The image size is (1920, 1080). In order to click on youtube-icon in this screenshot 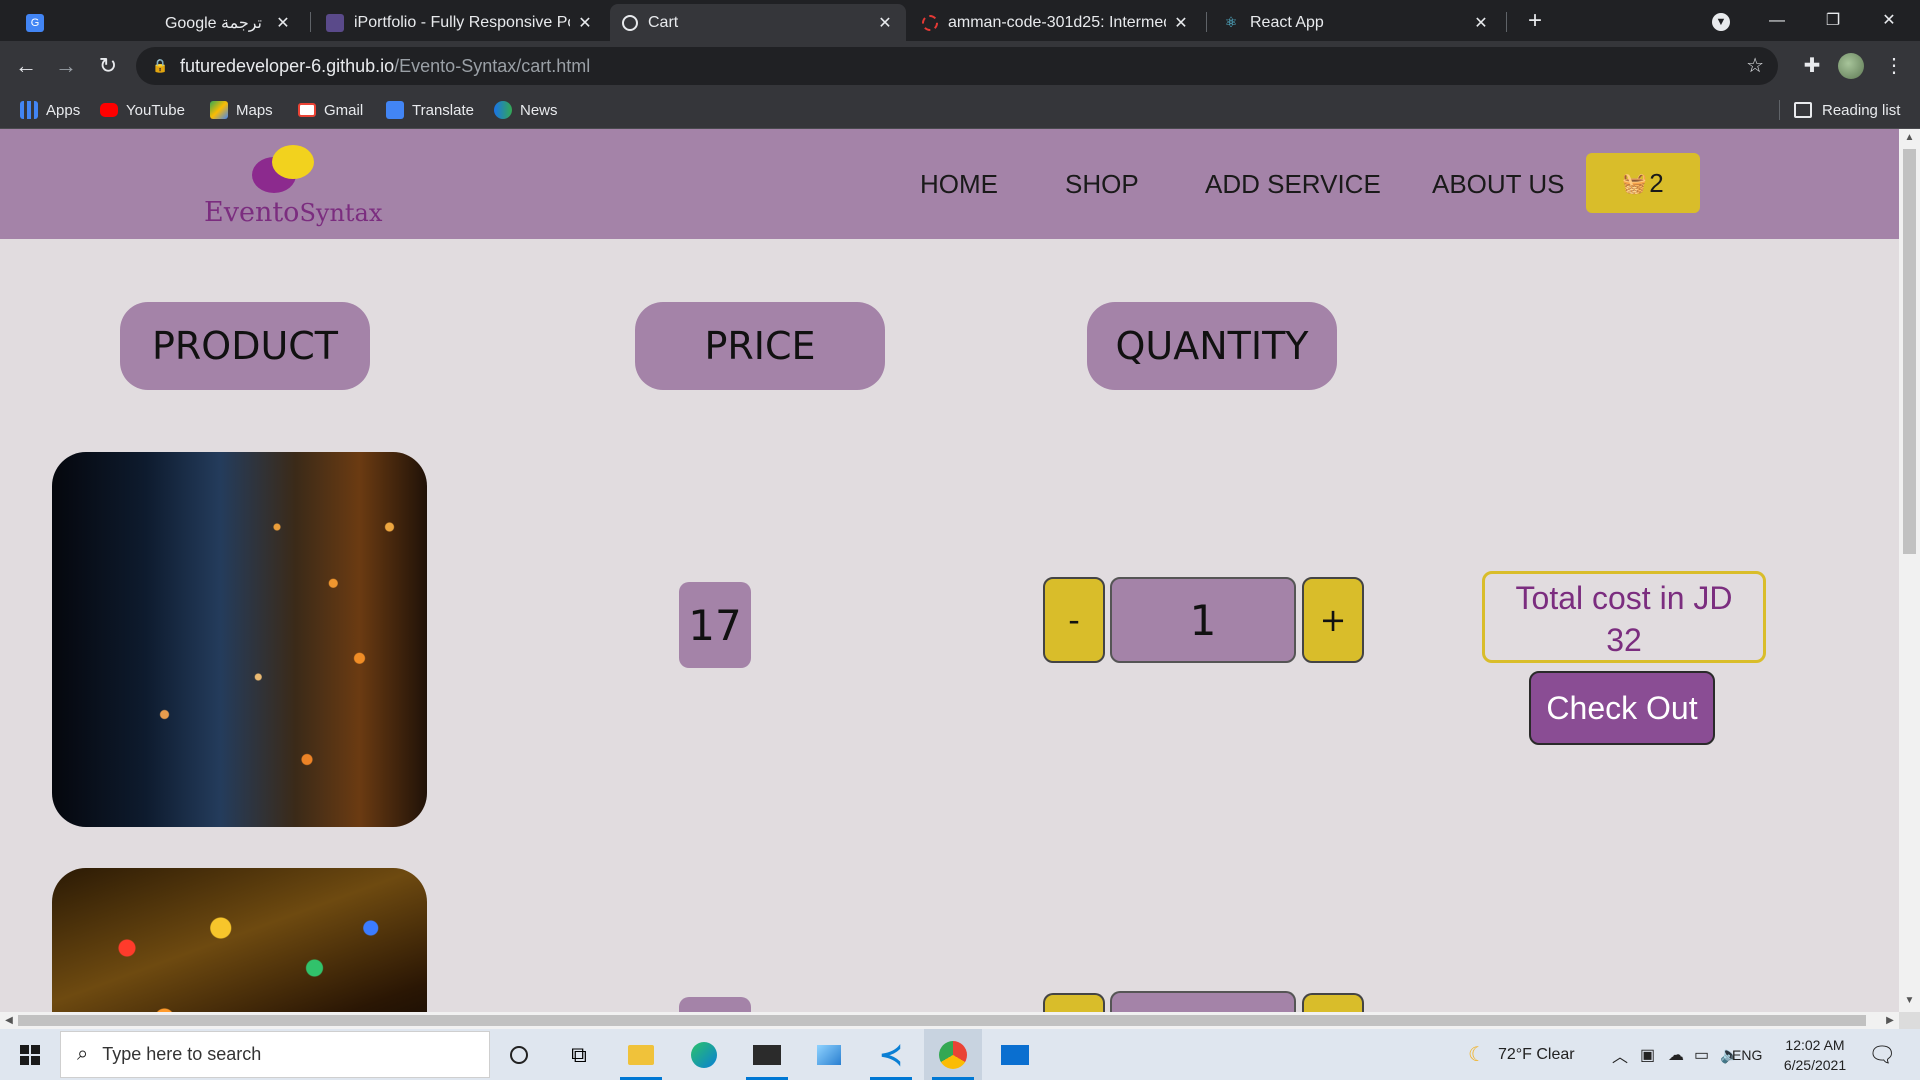, I will do `click(109, 110)`.